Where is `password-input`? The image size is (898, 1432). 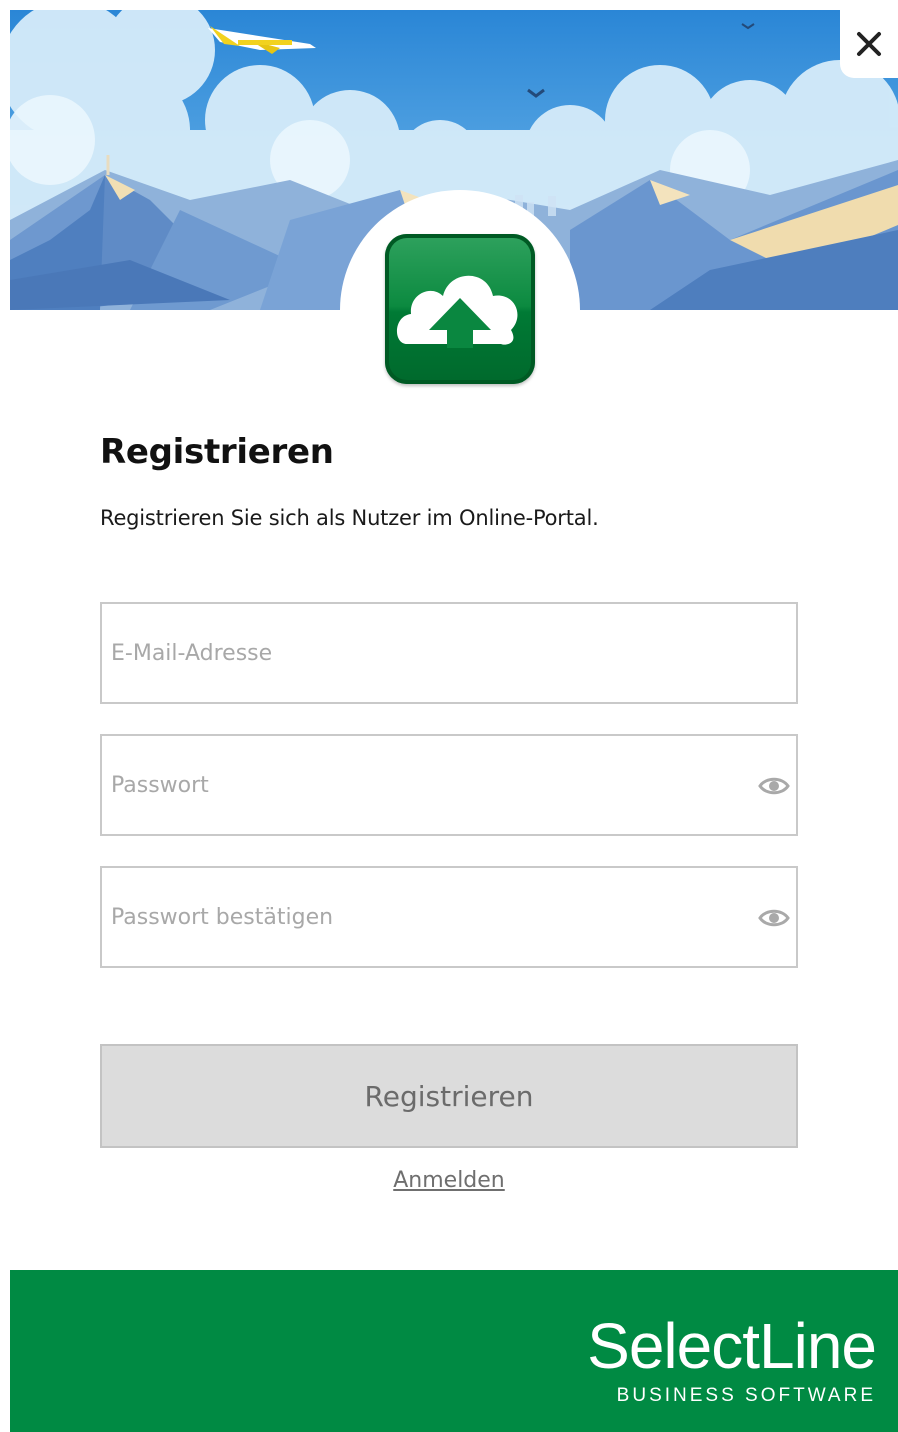
password-input is located at coordinates (422, 785).